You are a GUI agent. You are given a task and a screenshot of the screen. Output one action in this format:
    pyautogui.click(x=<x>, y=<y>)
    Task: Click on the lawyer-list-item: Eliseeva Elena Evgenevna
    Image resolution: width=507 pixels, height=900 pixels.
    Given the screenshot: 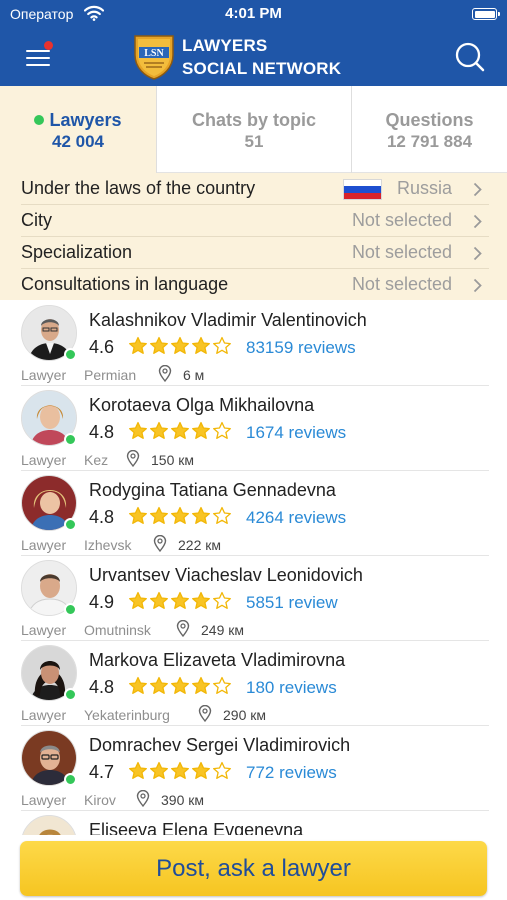 What is the action you would take?
    pyautogui.click(x=253, y=822)
    